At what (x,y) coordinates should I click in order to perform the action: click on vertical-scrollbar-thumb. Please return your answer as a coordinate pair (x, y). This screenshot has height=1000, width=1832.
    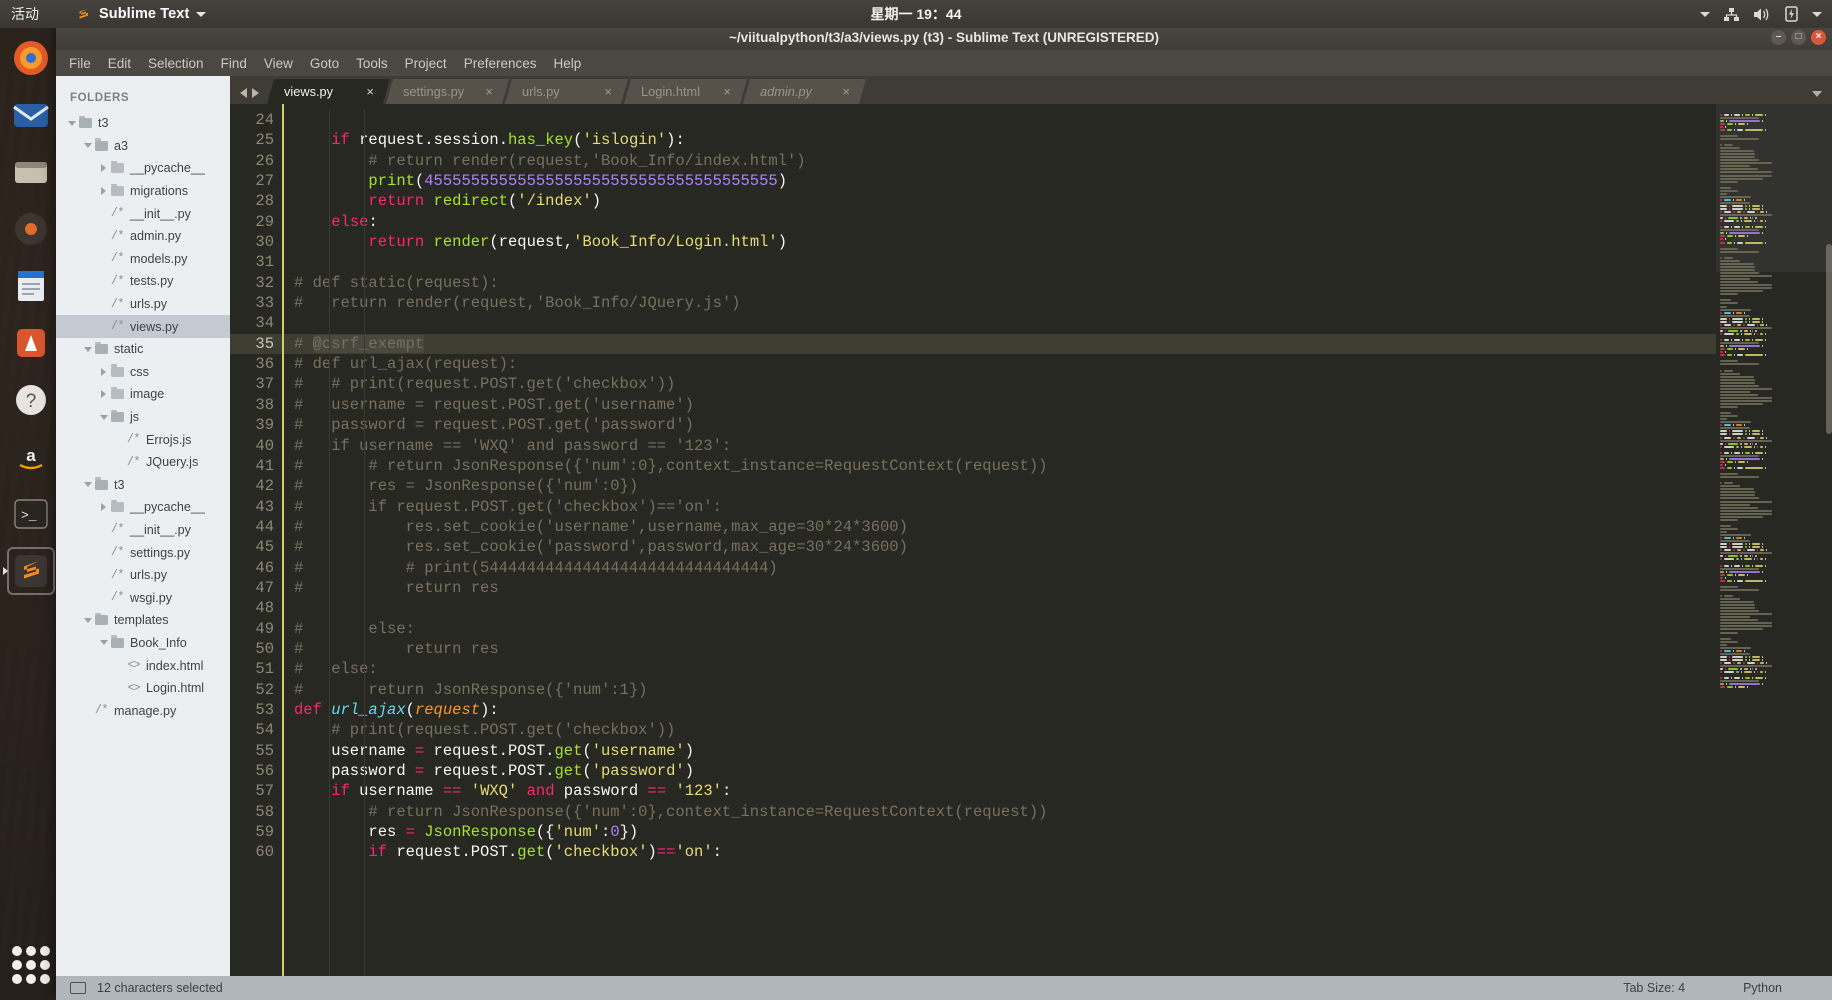
    Looking at the image, I should click on (1829, 339).